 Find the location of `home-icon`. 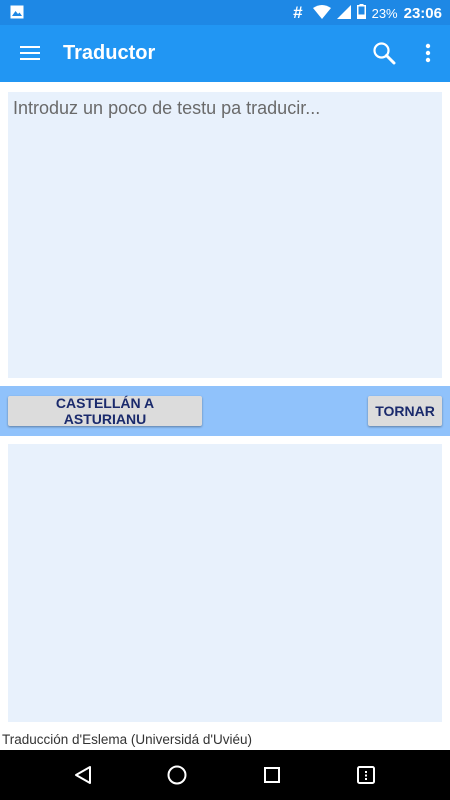

home-icon is located at coordinates (177, 775).